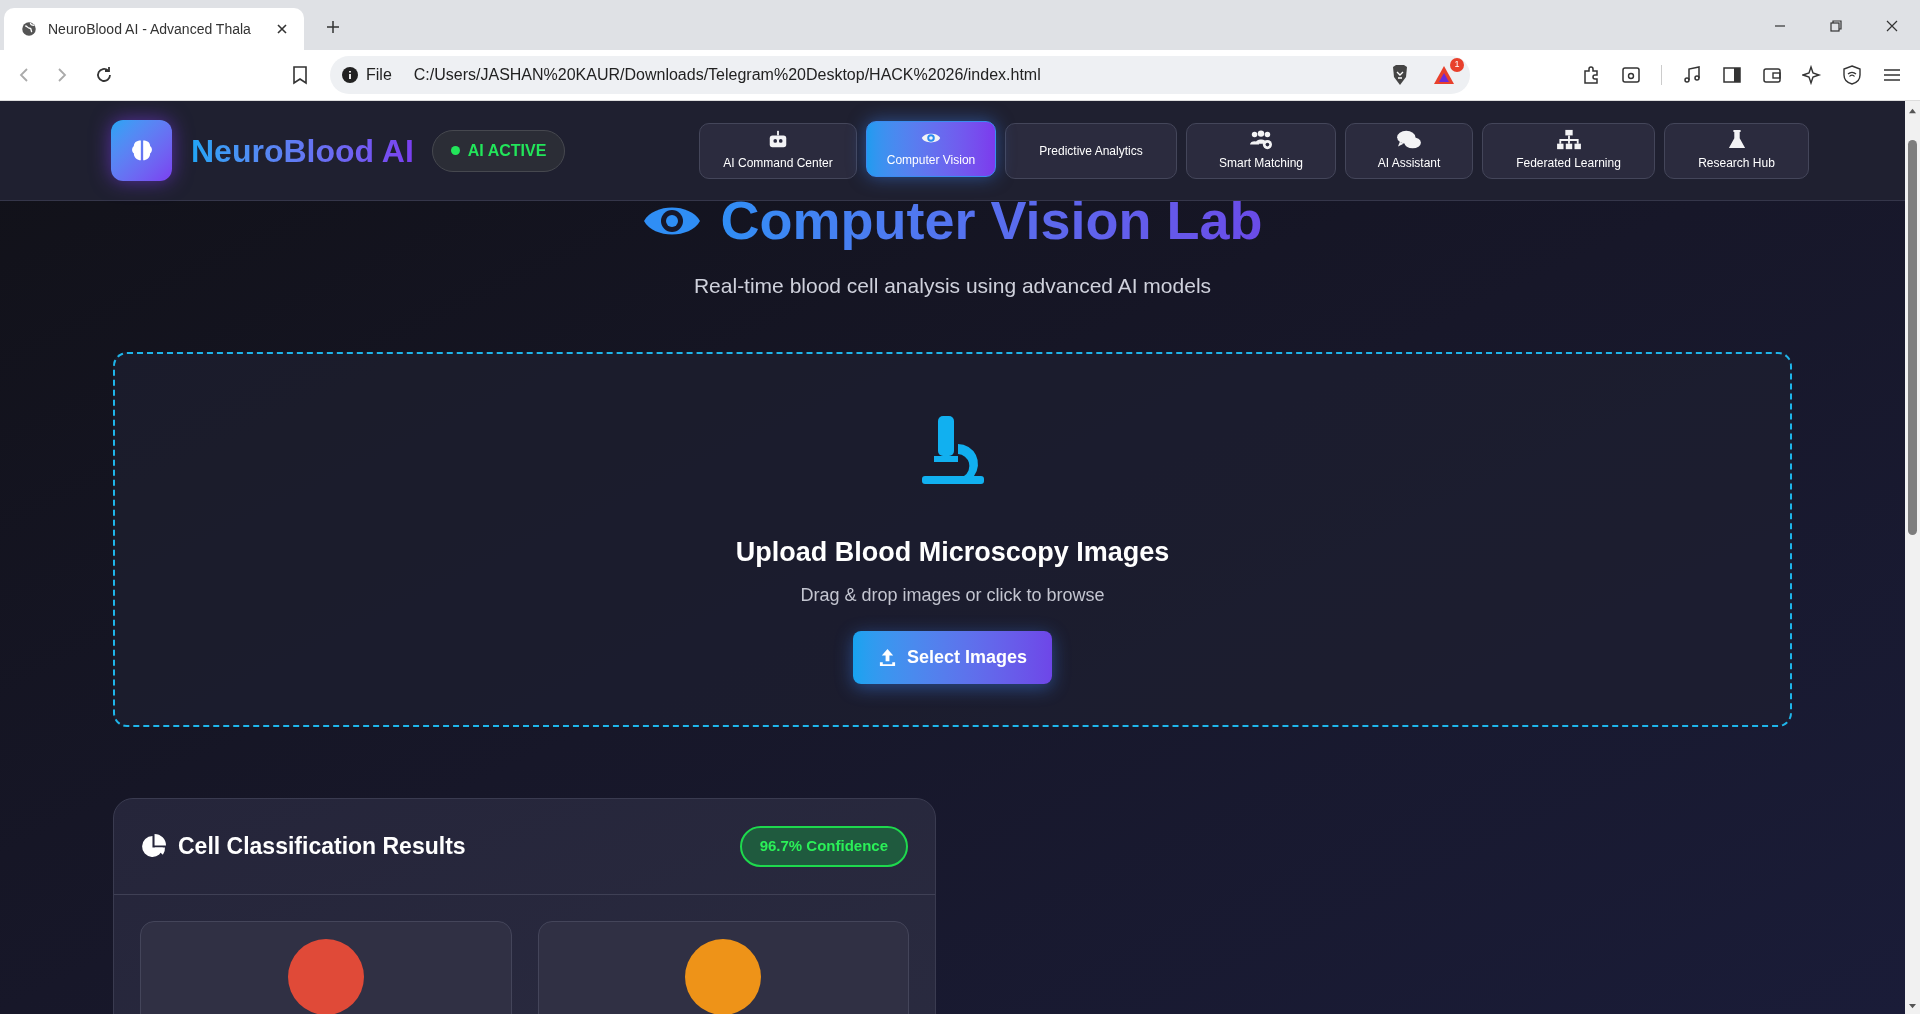 This screenshot has width=1920, height=1014. What do you see at coordinates (887, 658) in the screenshot?
I see `upload-icon` at bounding box center [887, 658].